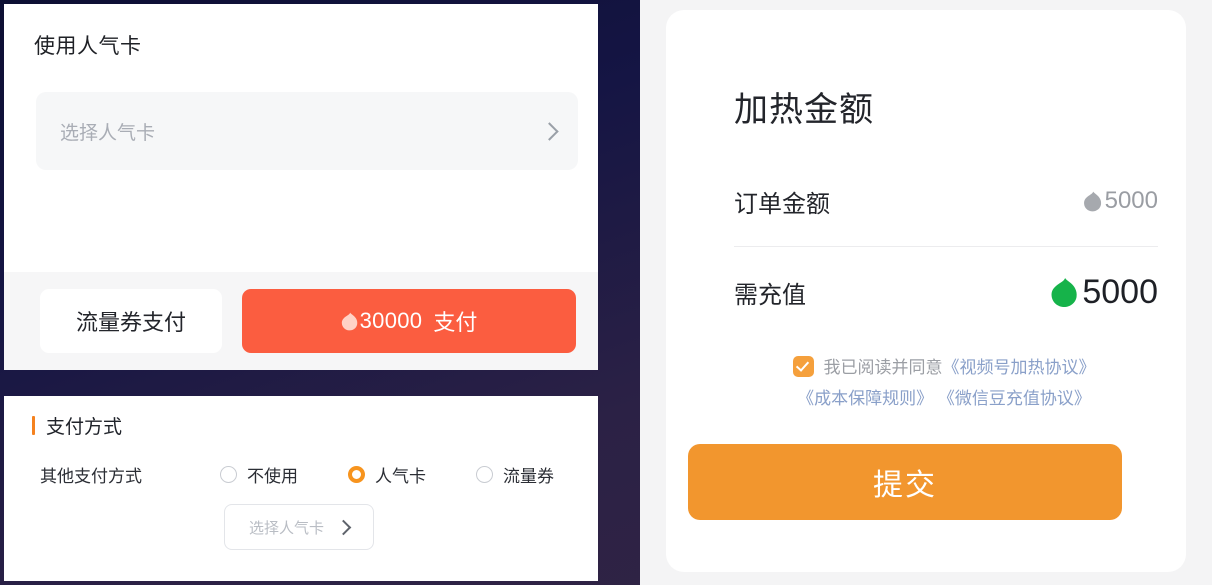 This screenshot has height=585, width=1212. I want to click on order-amount-value-wrap: 5000, so click(1120, 201).